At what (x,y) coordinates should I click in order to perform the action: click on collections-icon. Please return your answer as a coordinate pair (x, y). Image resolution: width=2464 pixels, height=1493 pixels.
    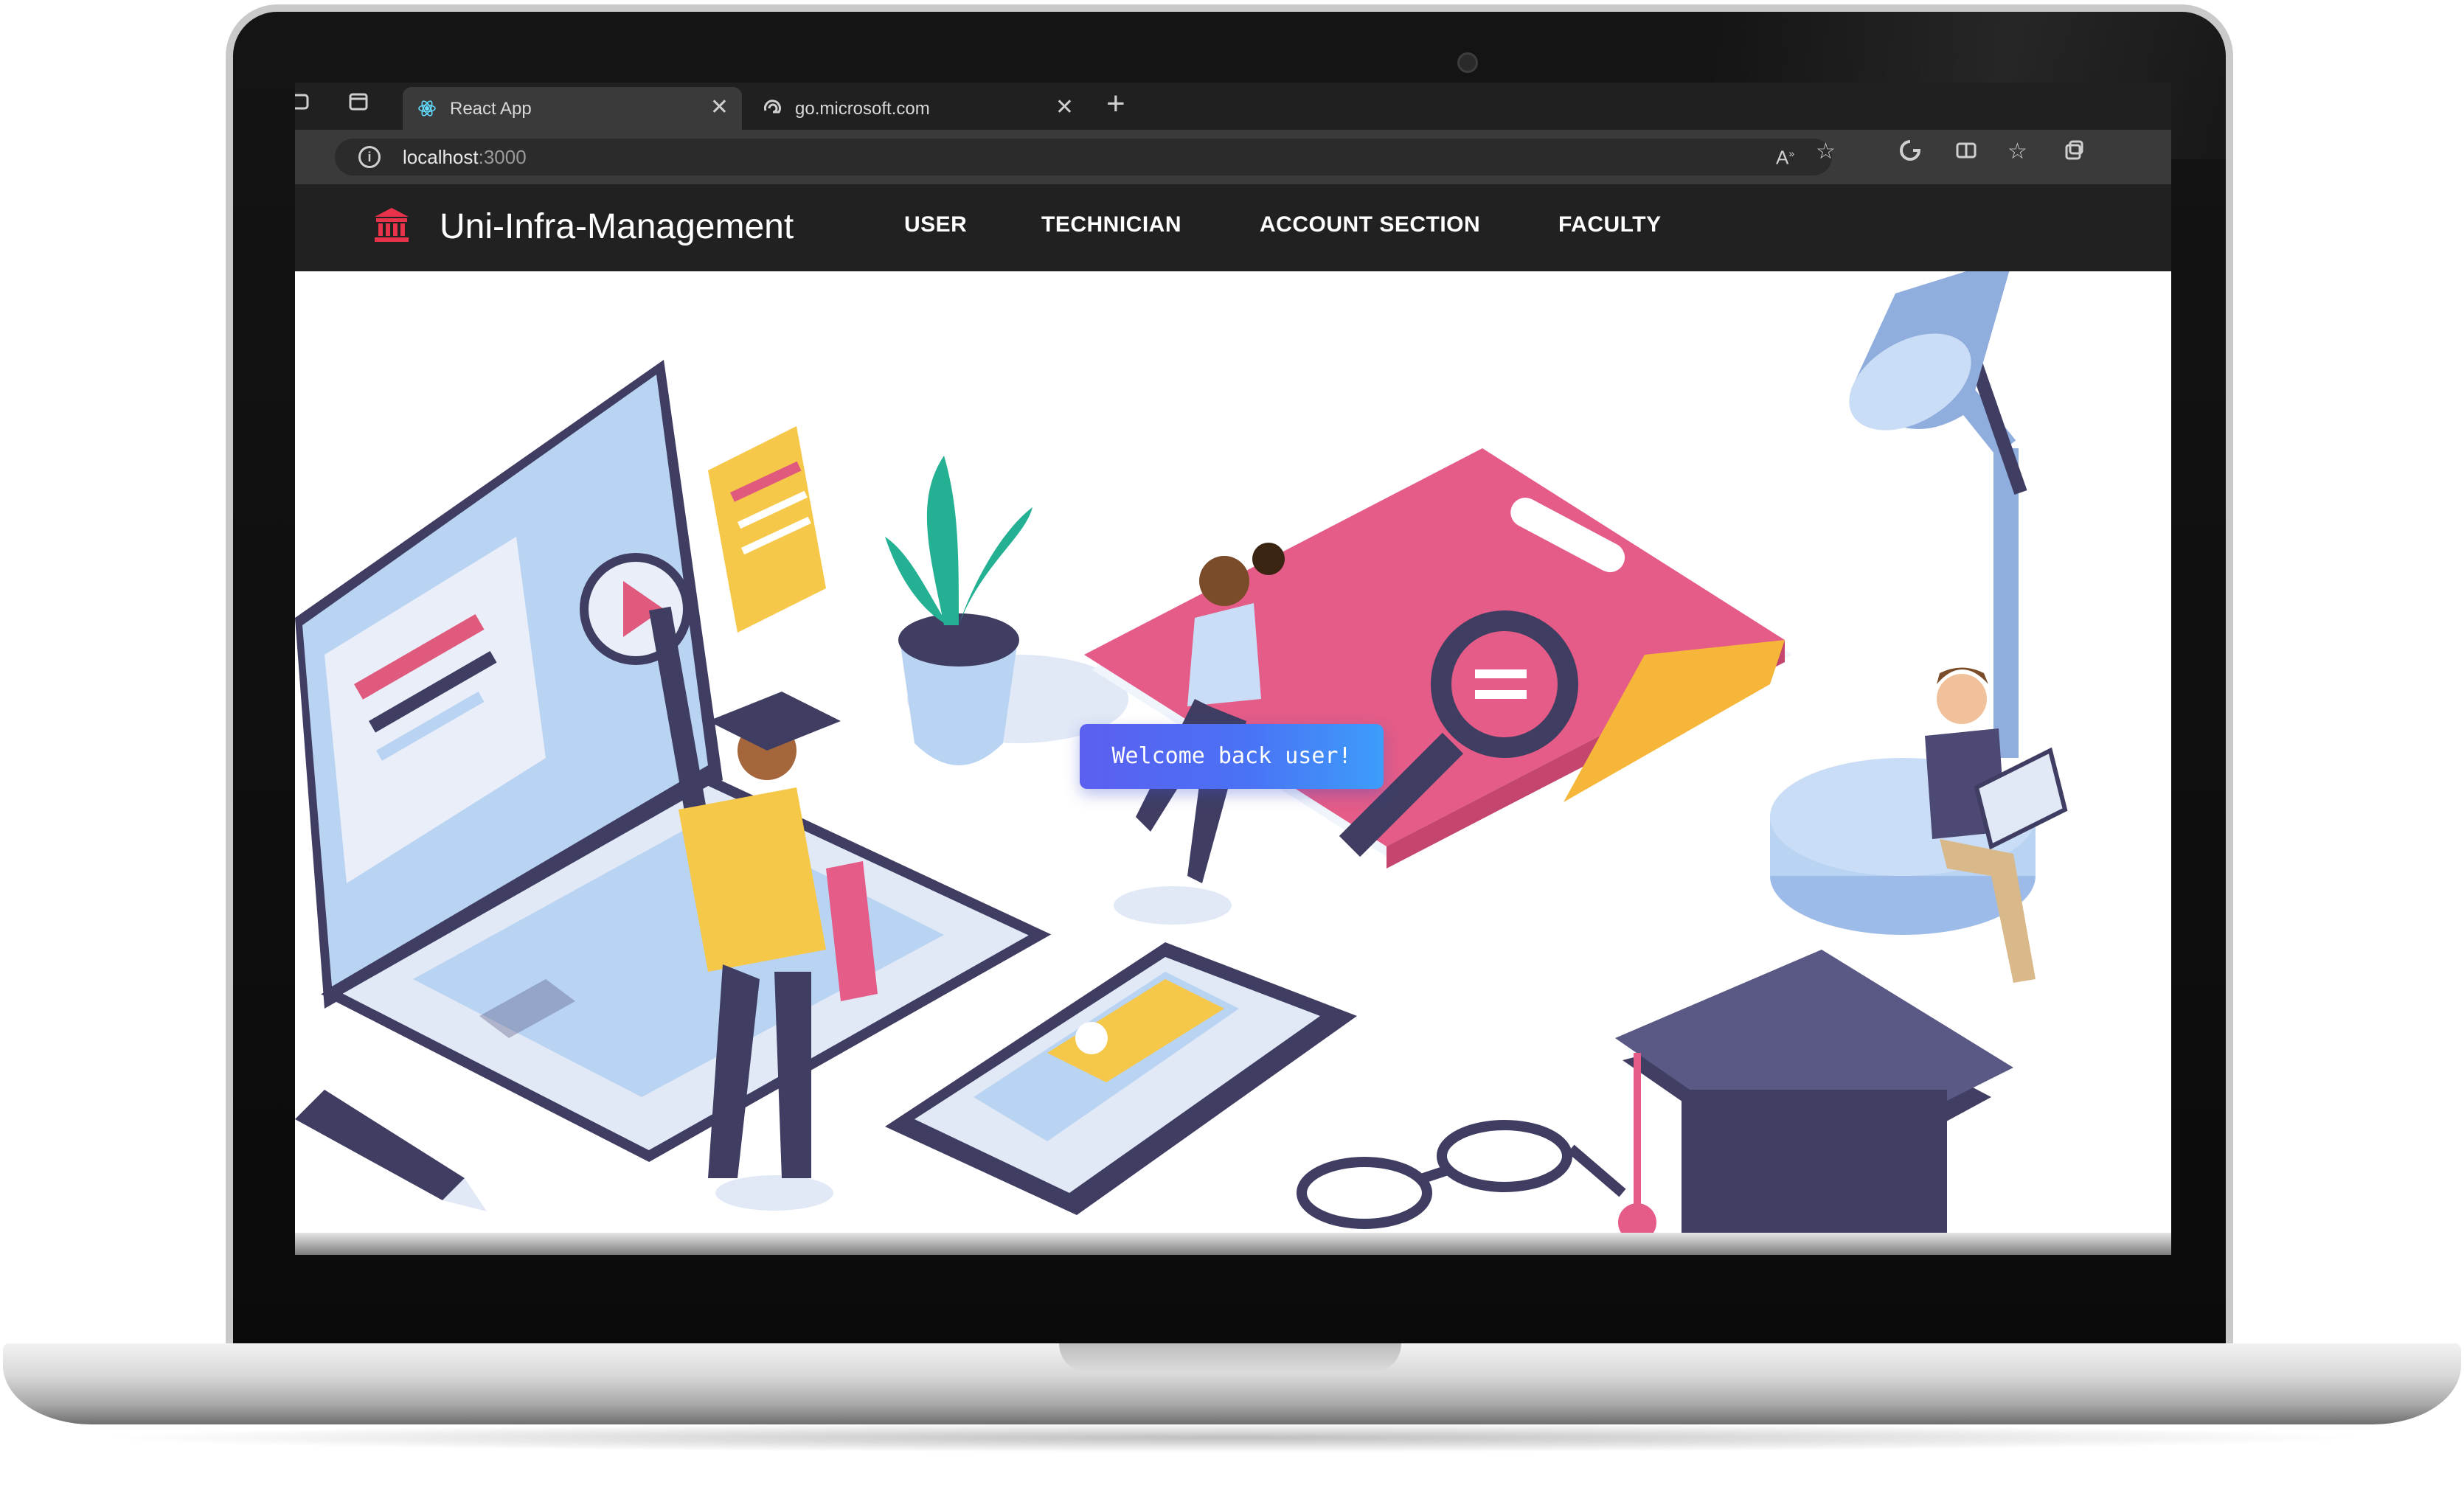
    Looking at the image, I should click on (2074, 154).